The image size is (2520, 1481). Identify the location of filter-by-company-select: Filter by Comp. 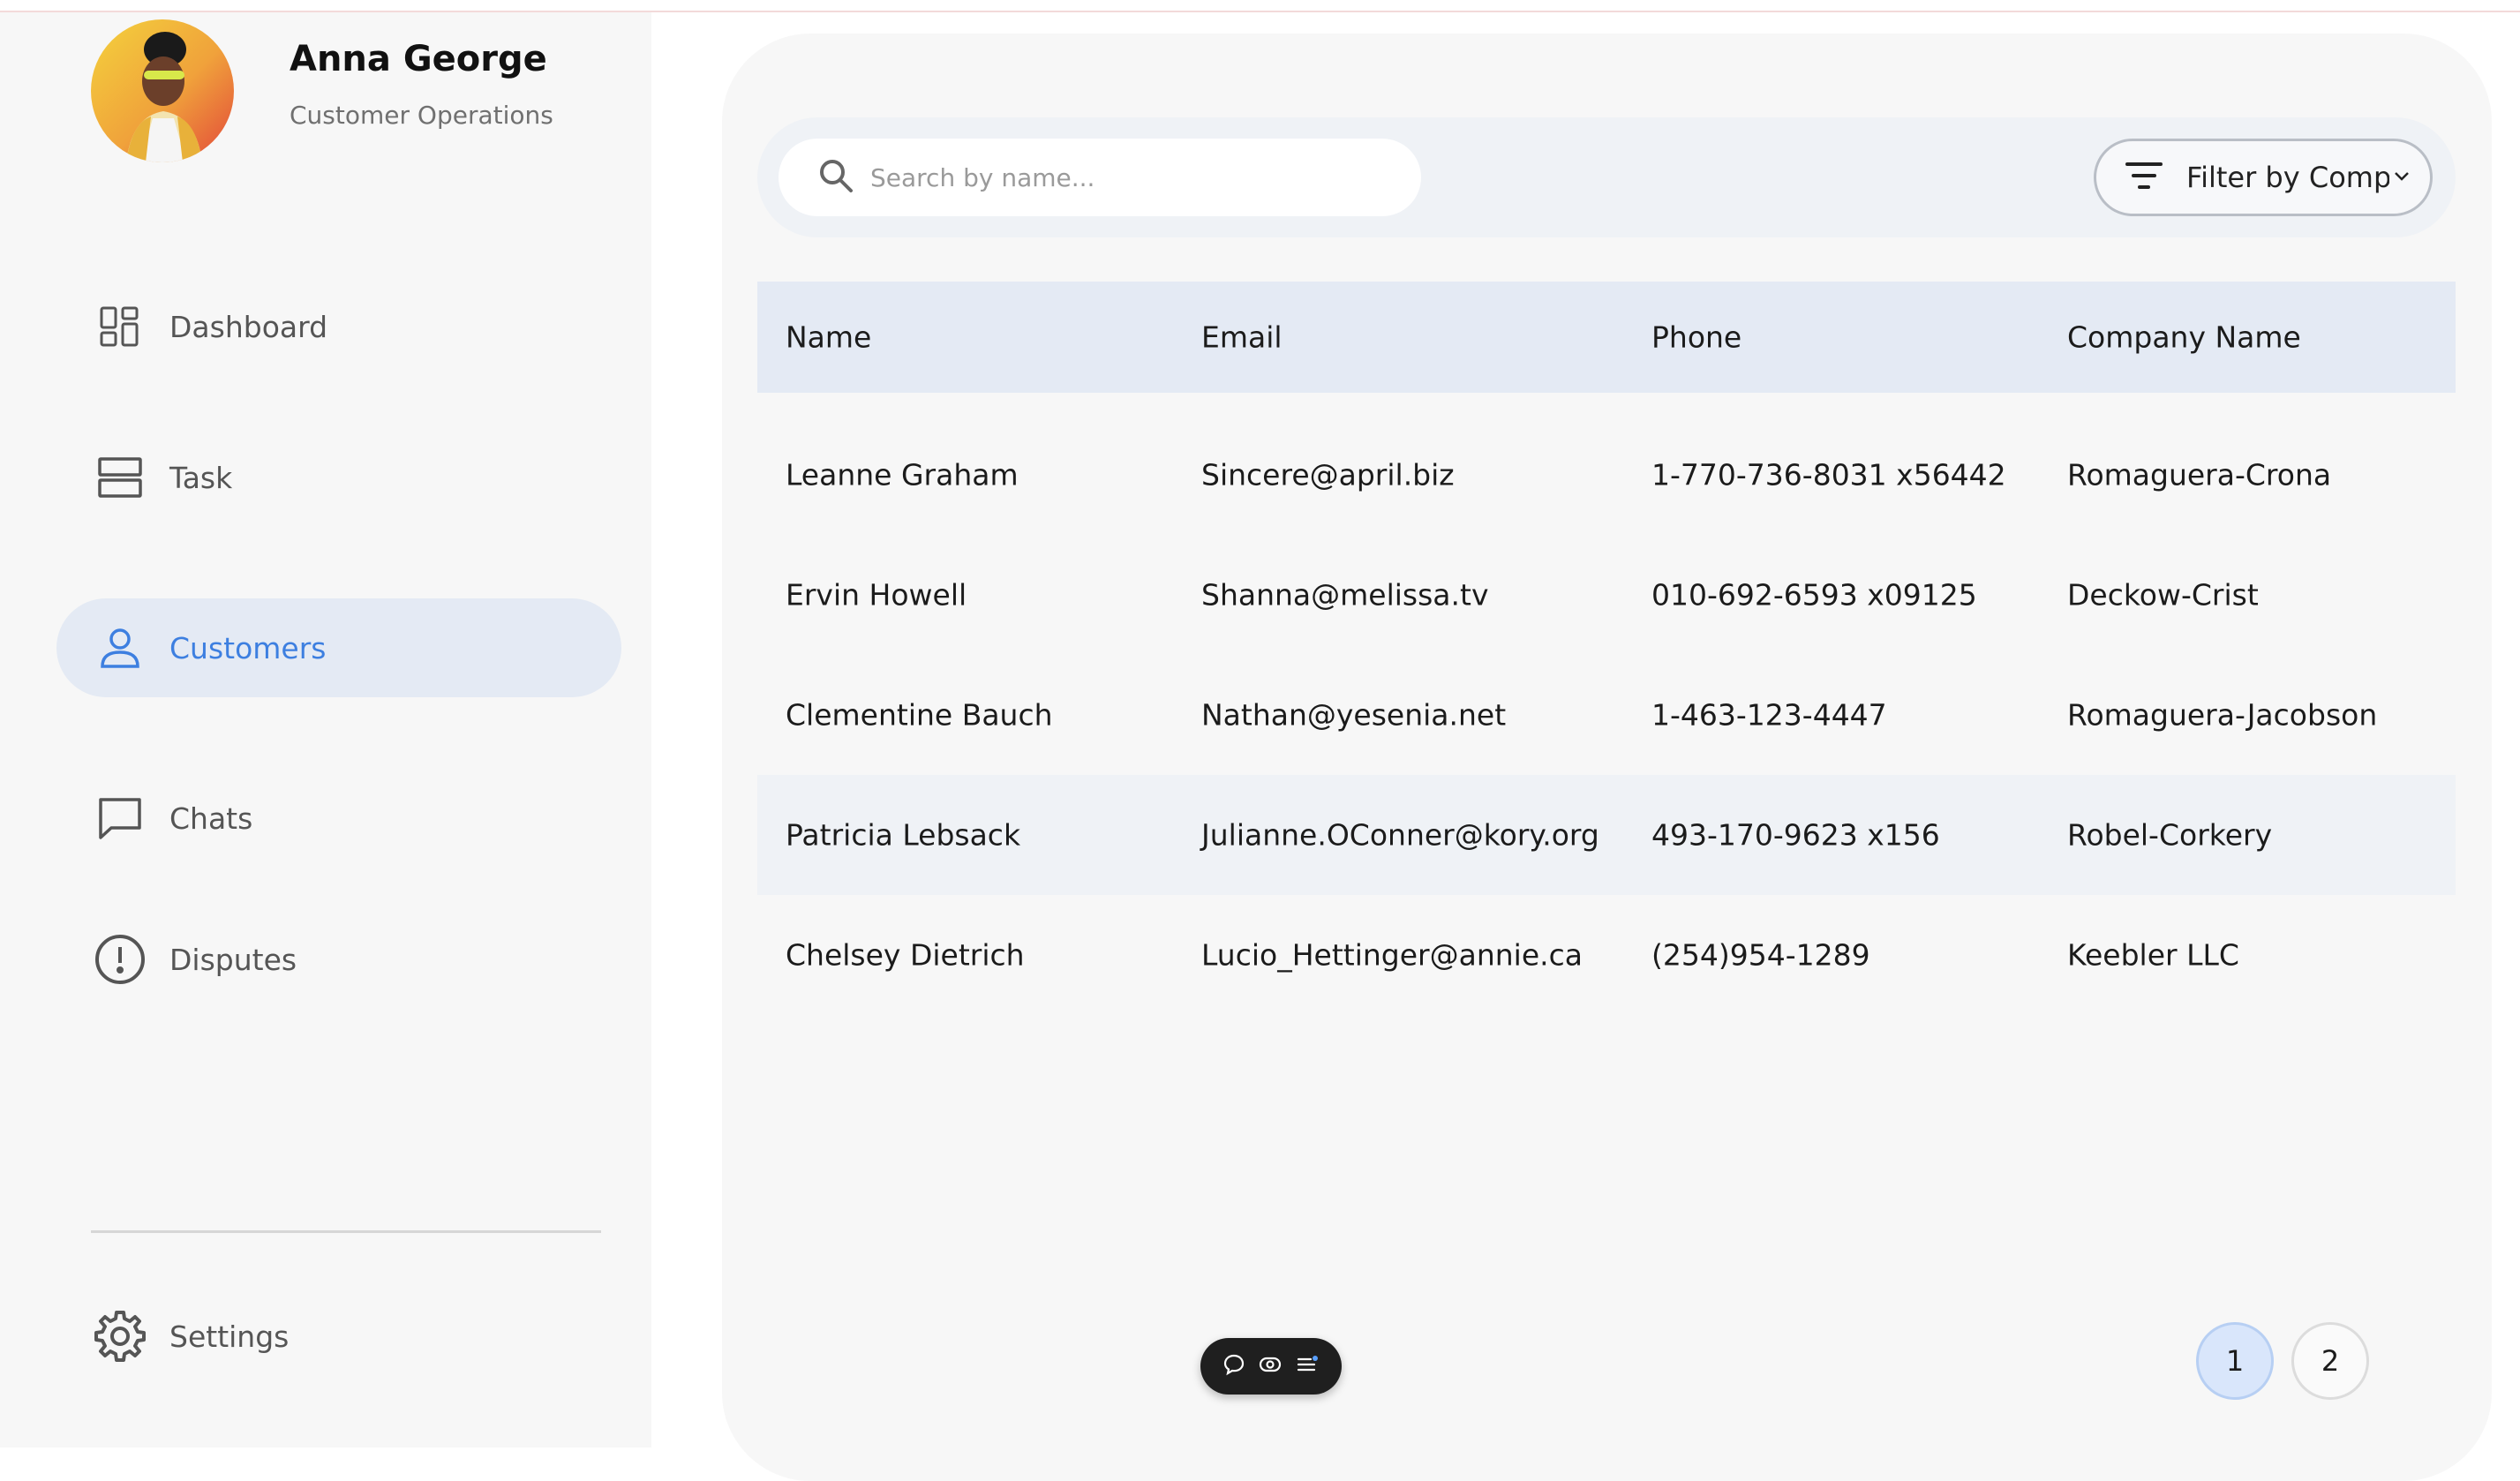
(2263, 178).